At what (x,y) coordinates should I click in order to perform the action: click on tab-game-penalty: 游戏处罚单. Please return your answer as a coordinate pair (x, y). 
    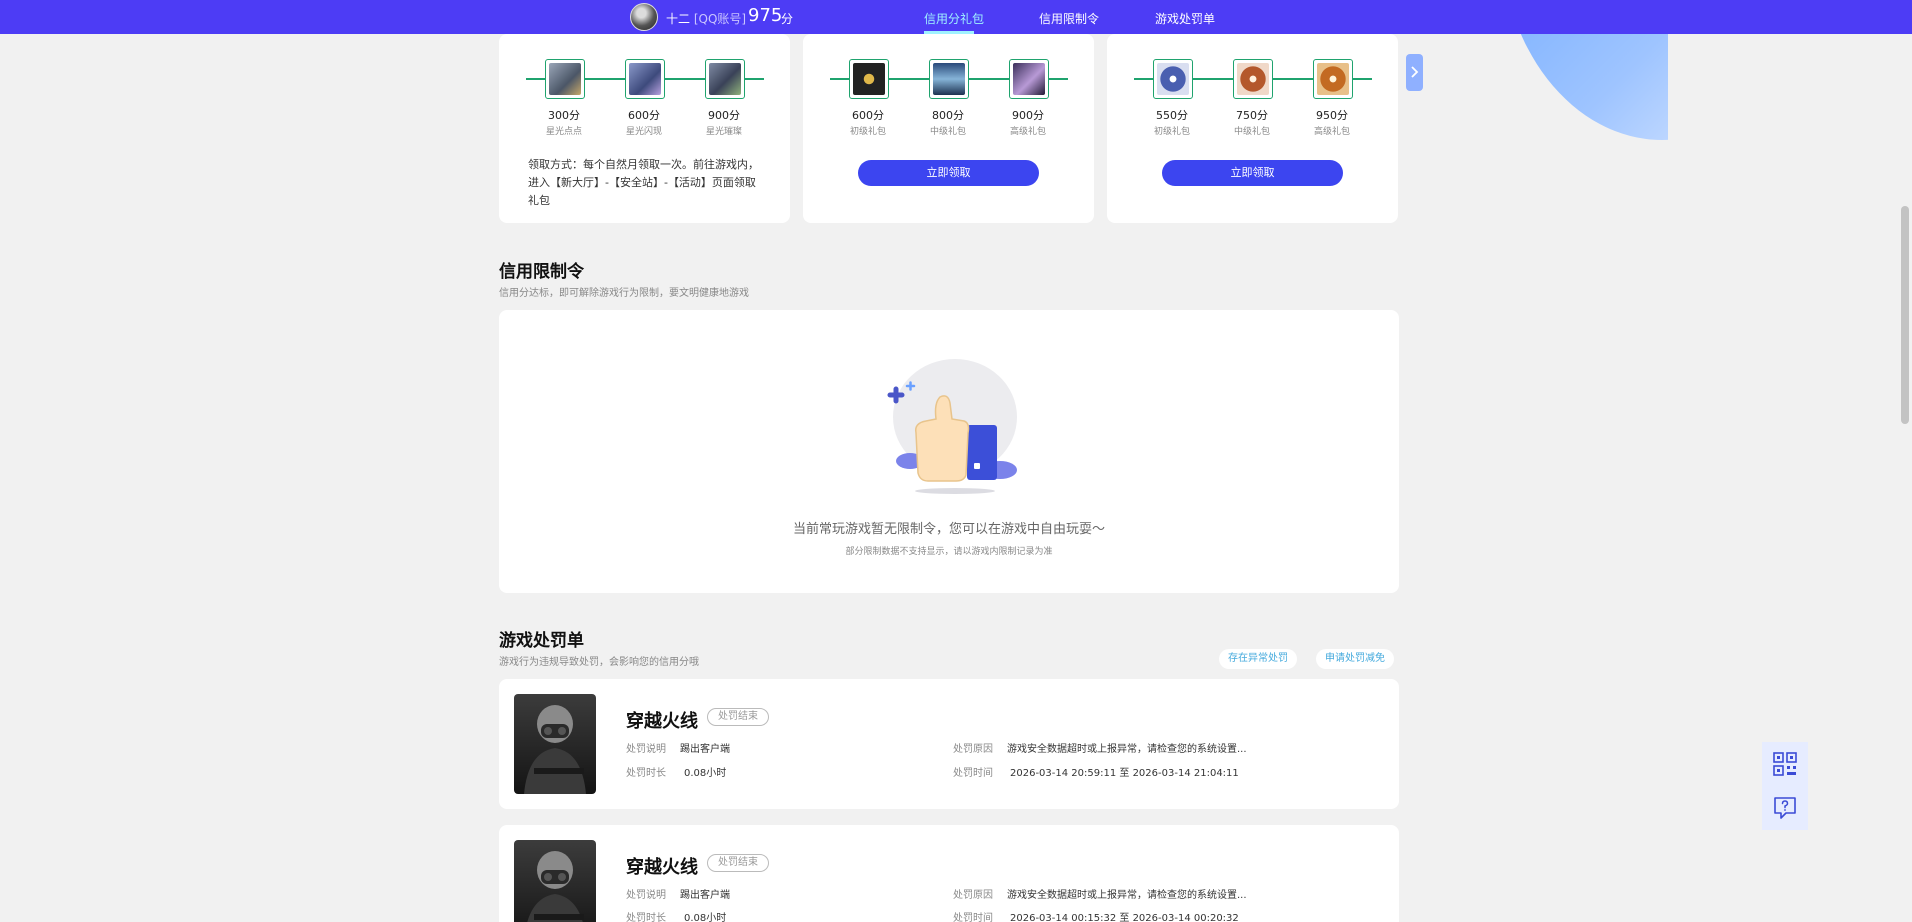
    Looking at the image, I should click on (1185, 18).